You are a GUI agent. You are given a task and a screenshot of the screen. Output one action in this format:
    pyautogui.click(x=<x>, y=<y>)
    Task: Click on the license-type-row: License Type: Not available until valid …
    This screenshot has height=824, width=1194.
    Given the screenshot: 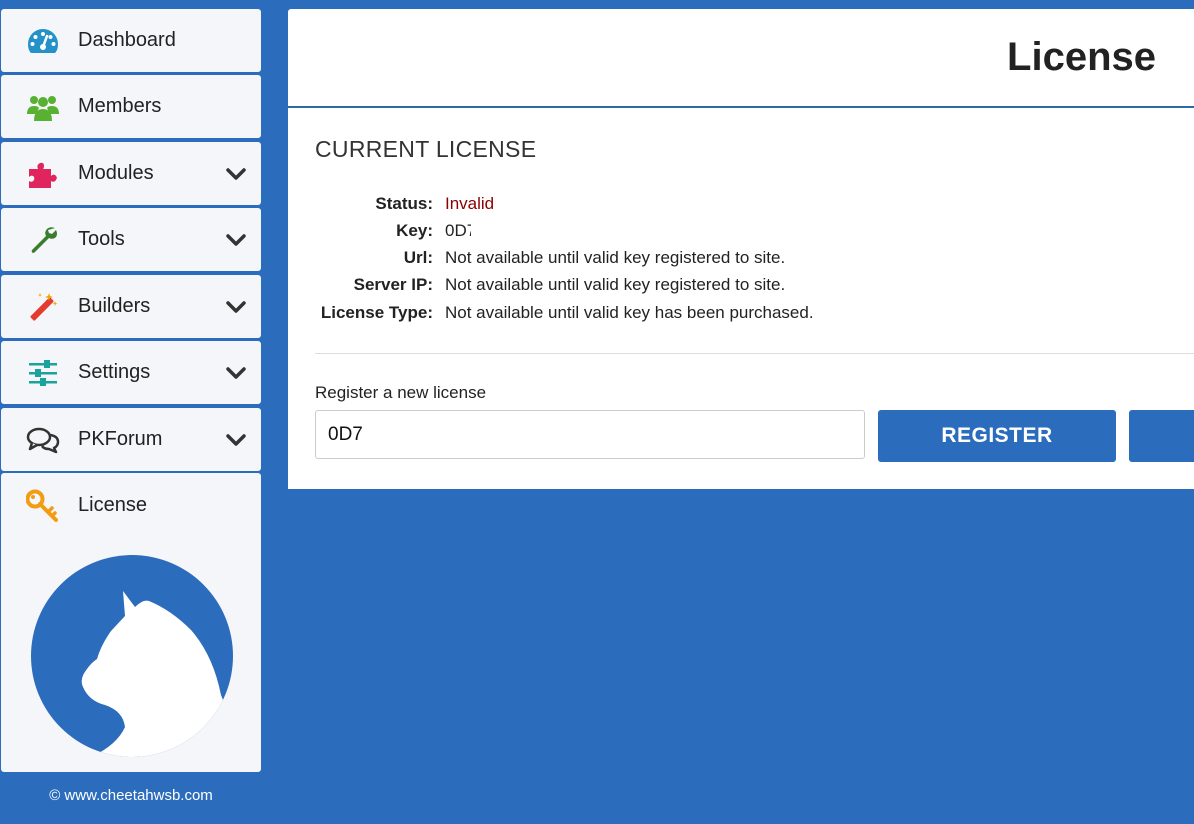 What is the action you would take?
    pyautogui.click(x=738, y=314)
    